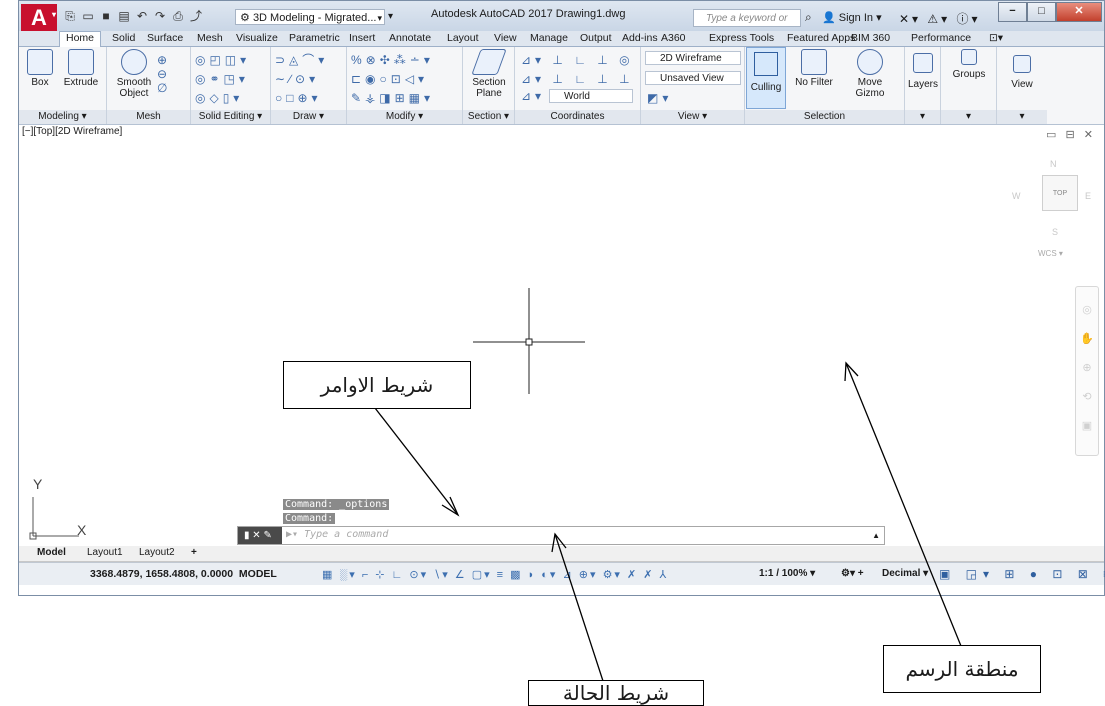 The image size is (1105, 706). I want to click on mesh-tools-icons: ⊕ ⊖ ∅, so click(164, 74).